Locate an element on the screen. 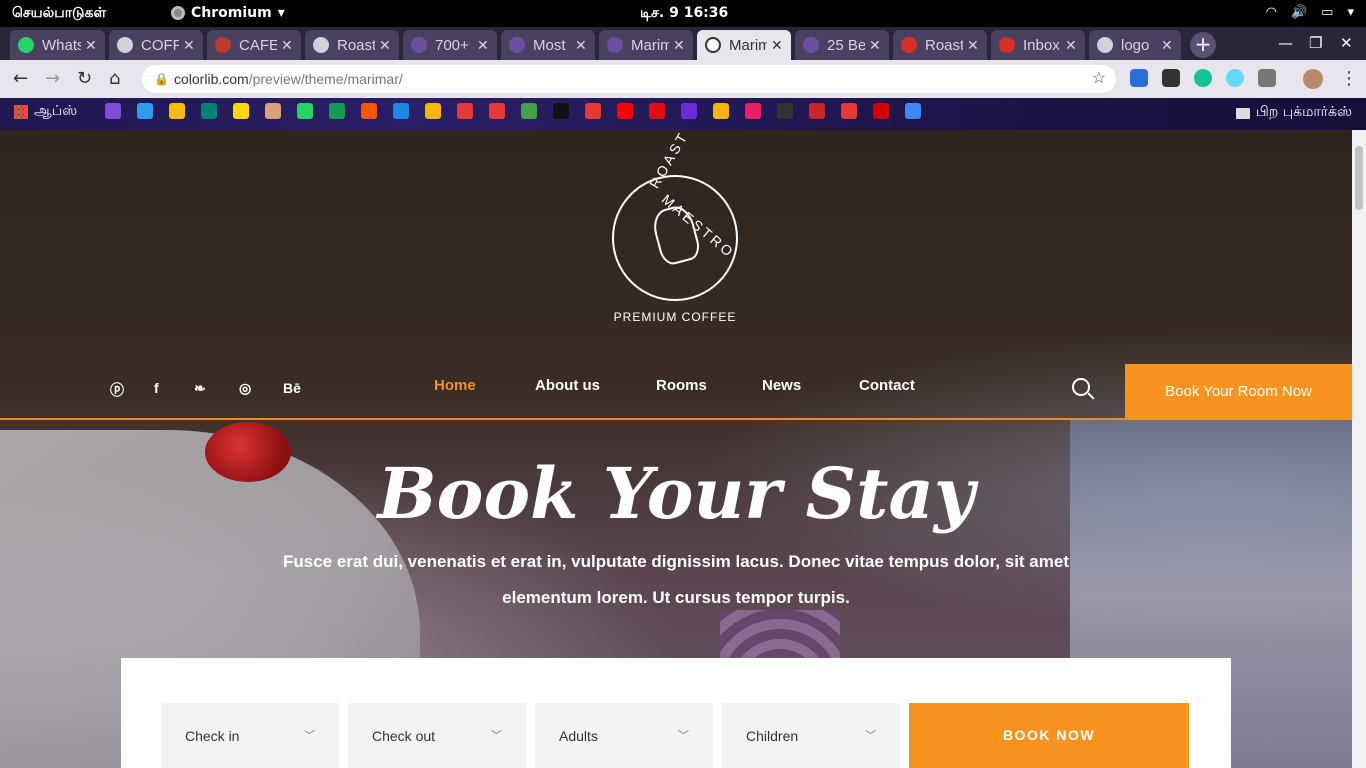 This screenshot has height=768, width=1366. vase-image is located at coordinates (248, 452).